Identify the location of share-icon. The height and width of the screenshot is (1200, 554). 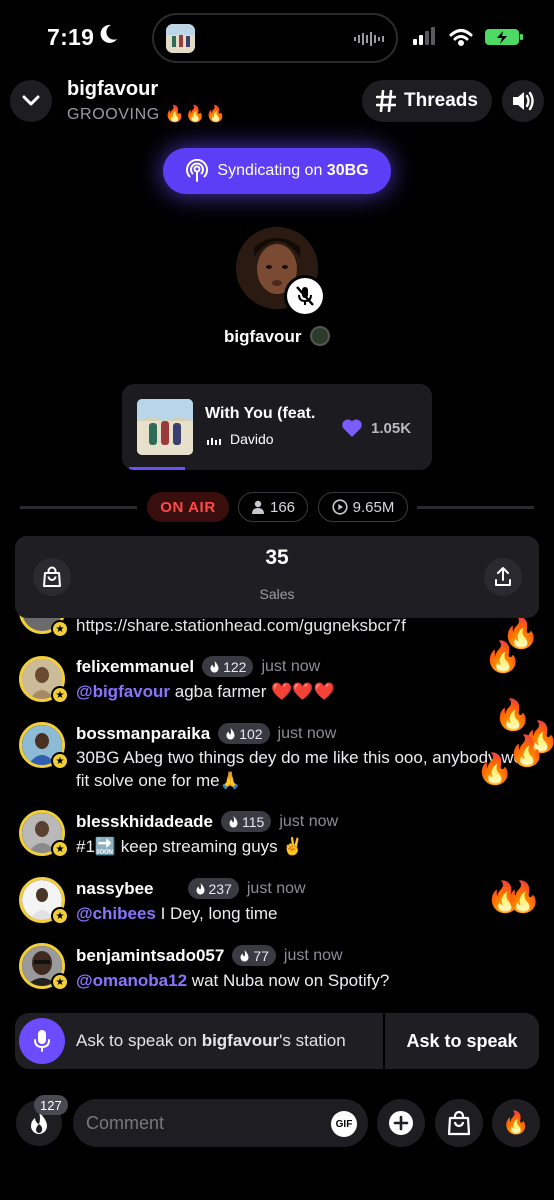
(503, 577).